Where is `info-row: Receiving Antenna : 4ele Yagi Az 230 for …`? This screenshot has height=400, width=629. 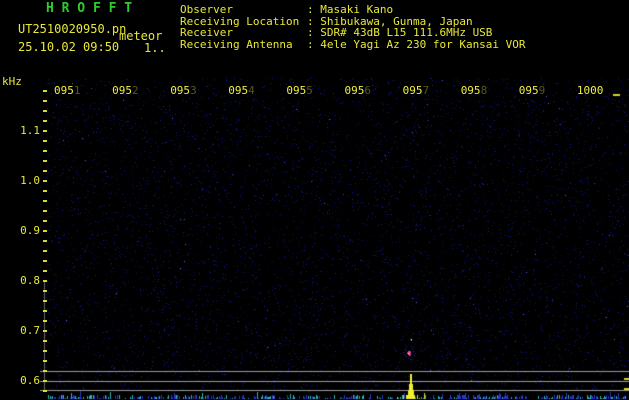 info-row: Receiving Antenna : 4ele Yagi Az 230 for … is located at coordinates (353, 44).